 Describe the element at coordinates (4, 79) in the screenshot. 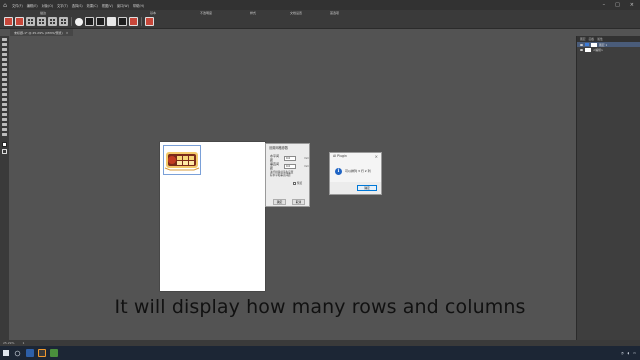

I see `pencil-tool-icon` at that location.